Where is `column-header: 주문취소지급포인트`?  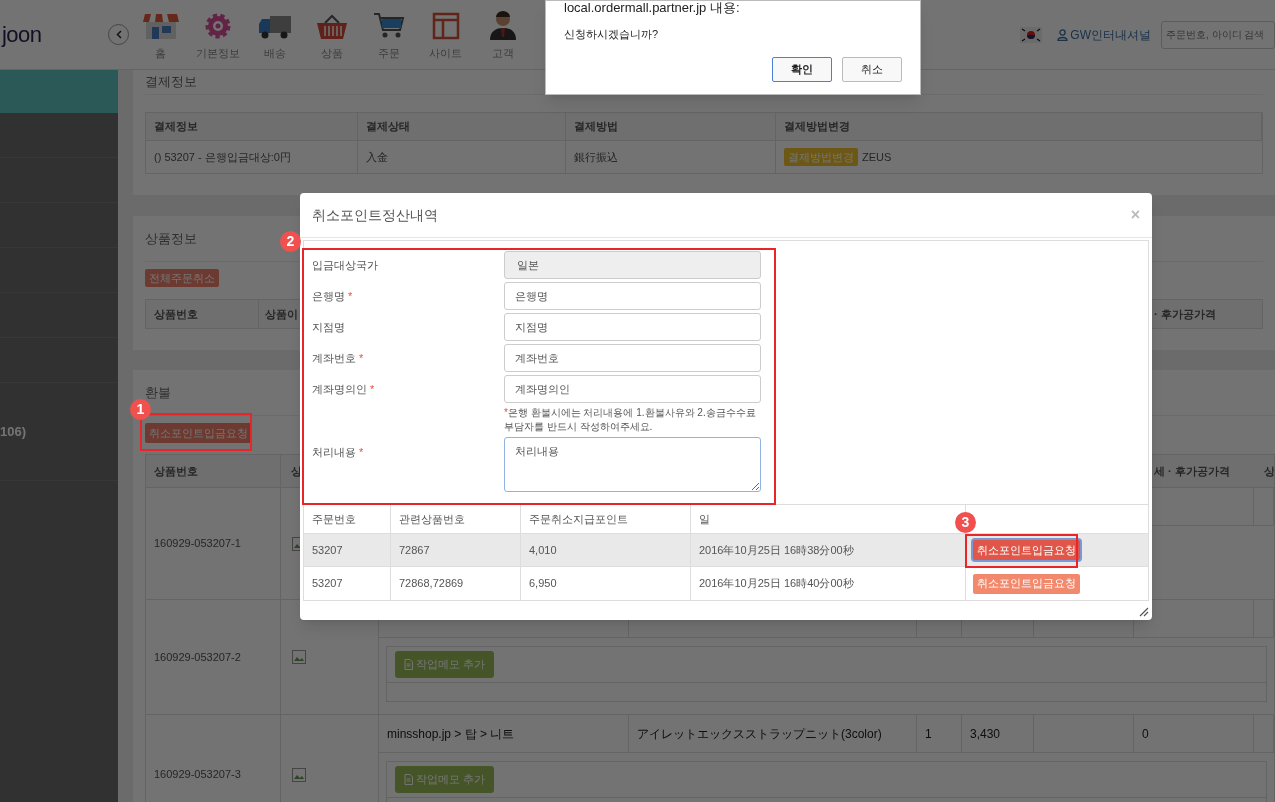 column-header: 주문취소지급포인트 is located at coordinates (578, 519).